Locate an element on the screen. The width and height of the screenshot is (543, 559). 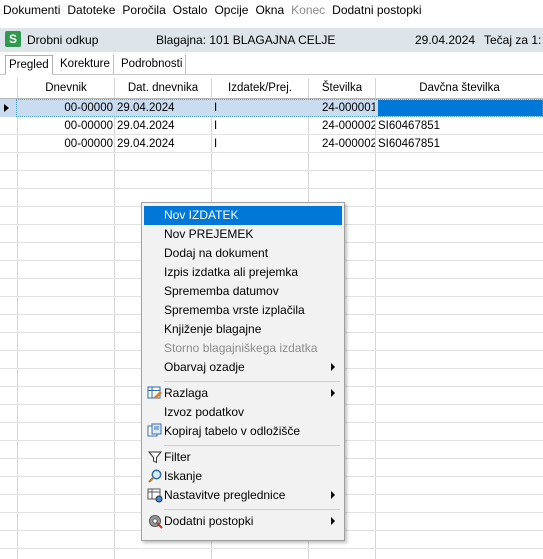
menu-konec: Konec is located at coordinates (308, 10).